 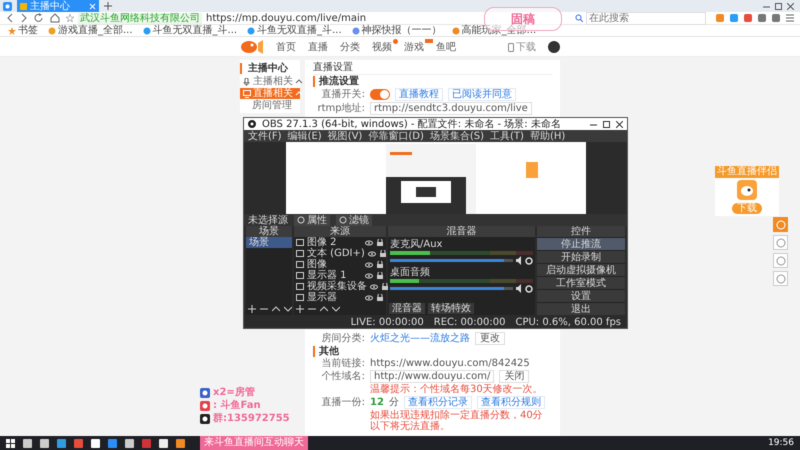 What do you see at coordinates (340, 253) in the screenshot?
I see `source-item: 文本 (GDI+)` at bounding box center [340, 253].